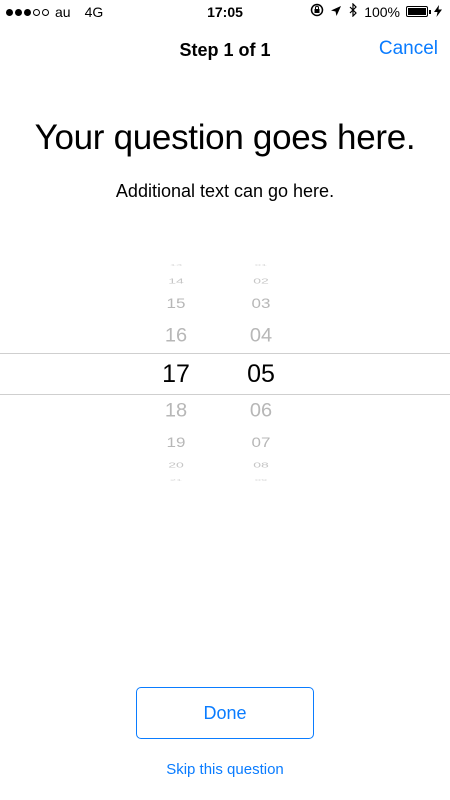  What do you see at coordinates (261, 281) in the screenshot?
I see `minute-option: 02` at bounding box center [261, 281].